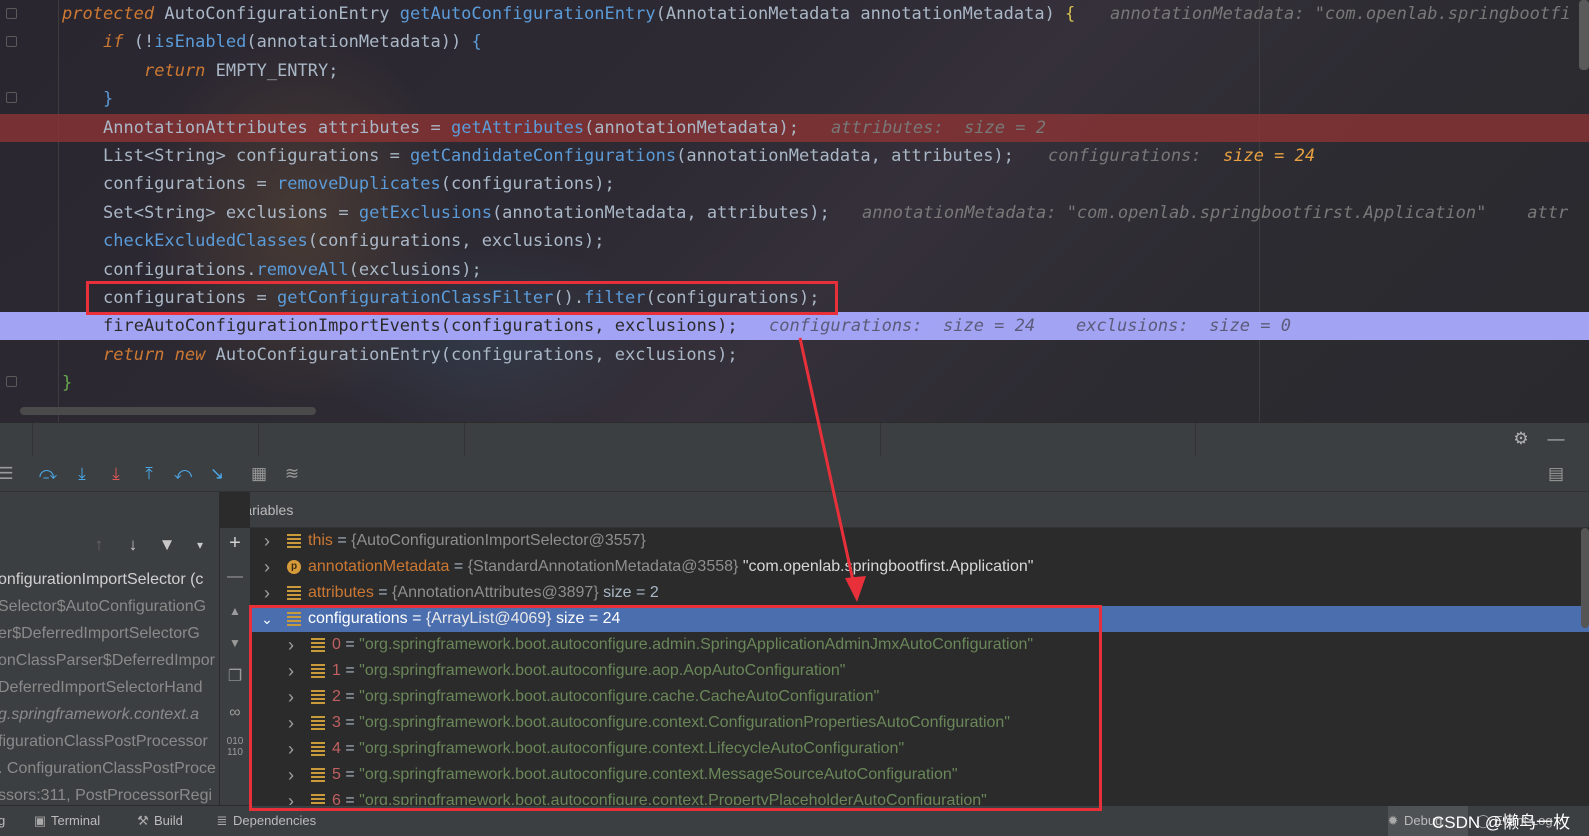 The height and width of the screenshot is (836, 1589). I want to click on arrow-line, so click(827, 464).